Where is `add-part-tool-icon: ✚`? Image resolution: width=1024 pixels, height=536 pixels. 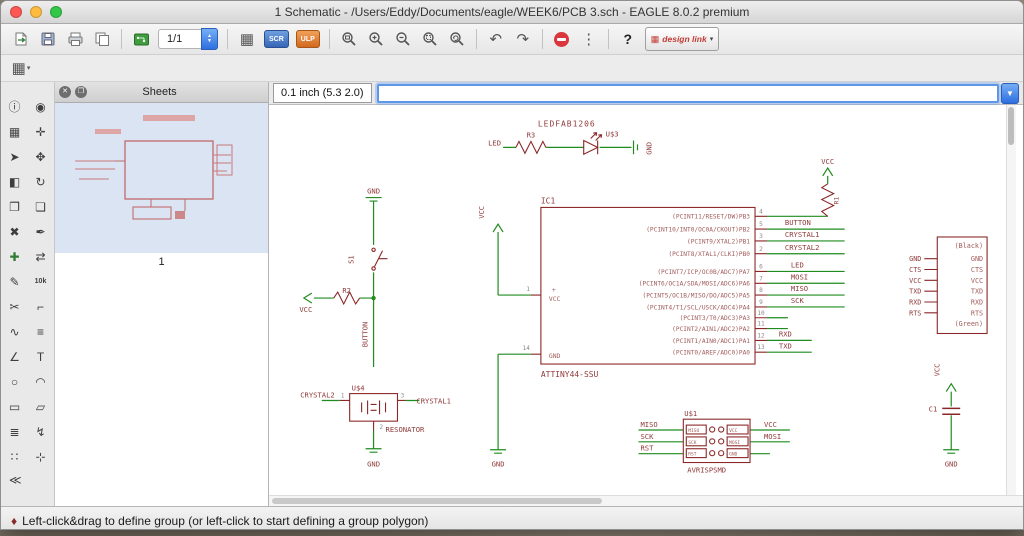 add-part-tool-icon: ✚ is located at coordinates (15, 256).